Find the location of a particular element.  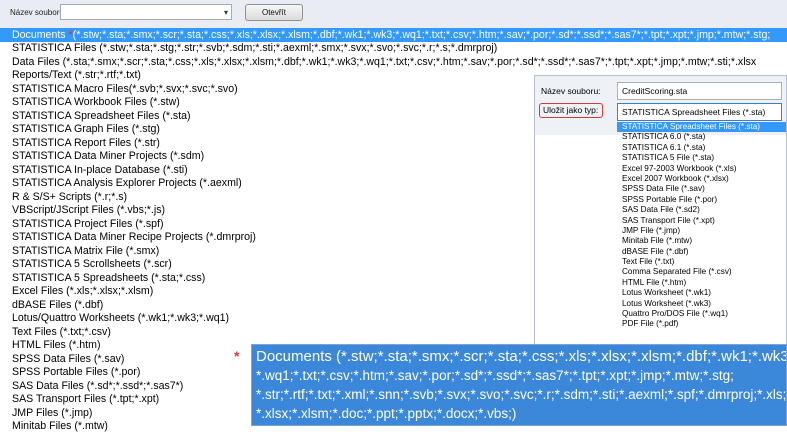

file-type-item: SPSS Portable Files (*.por) is located at coordinates (76, 372).